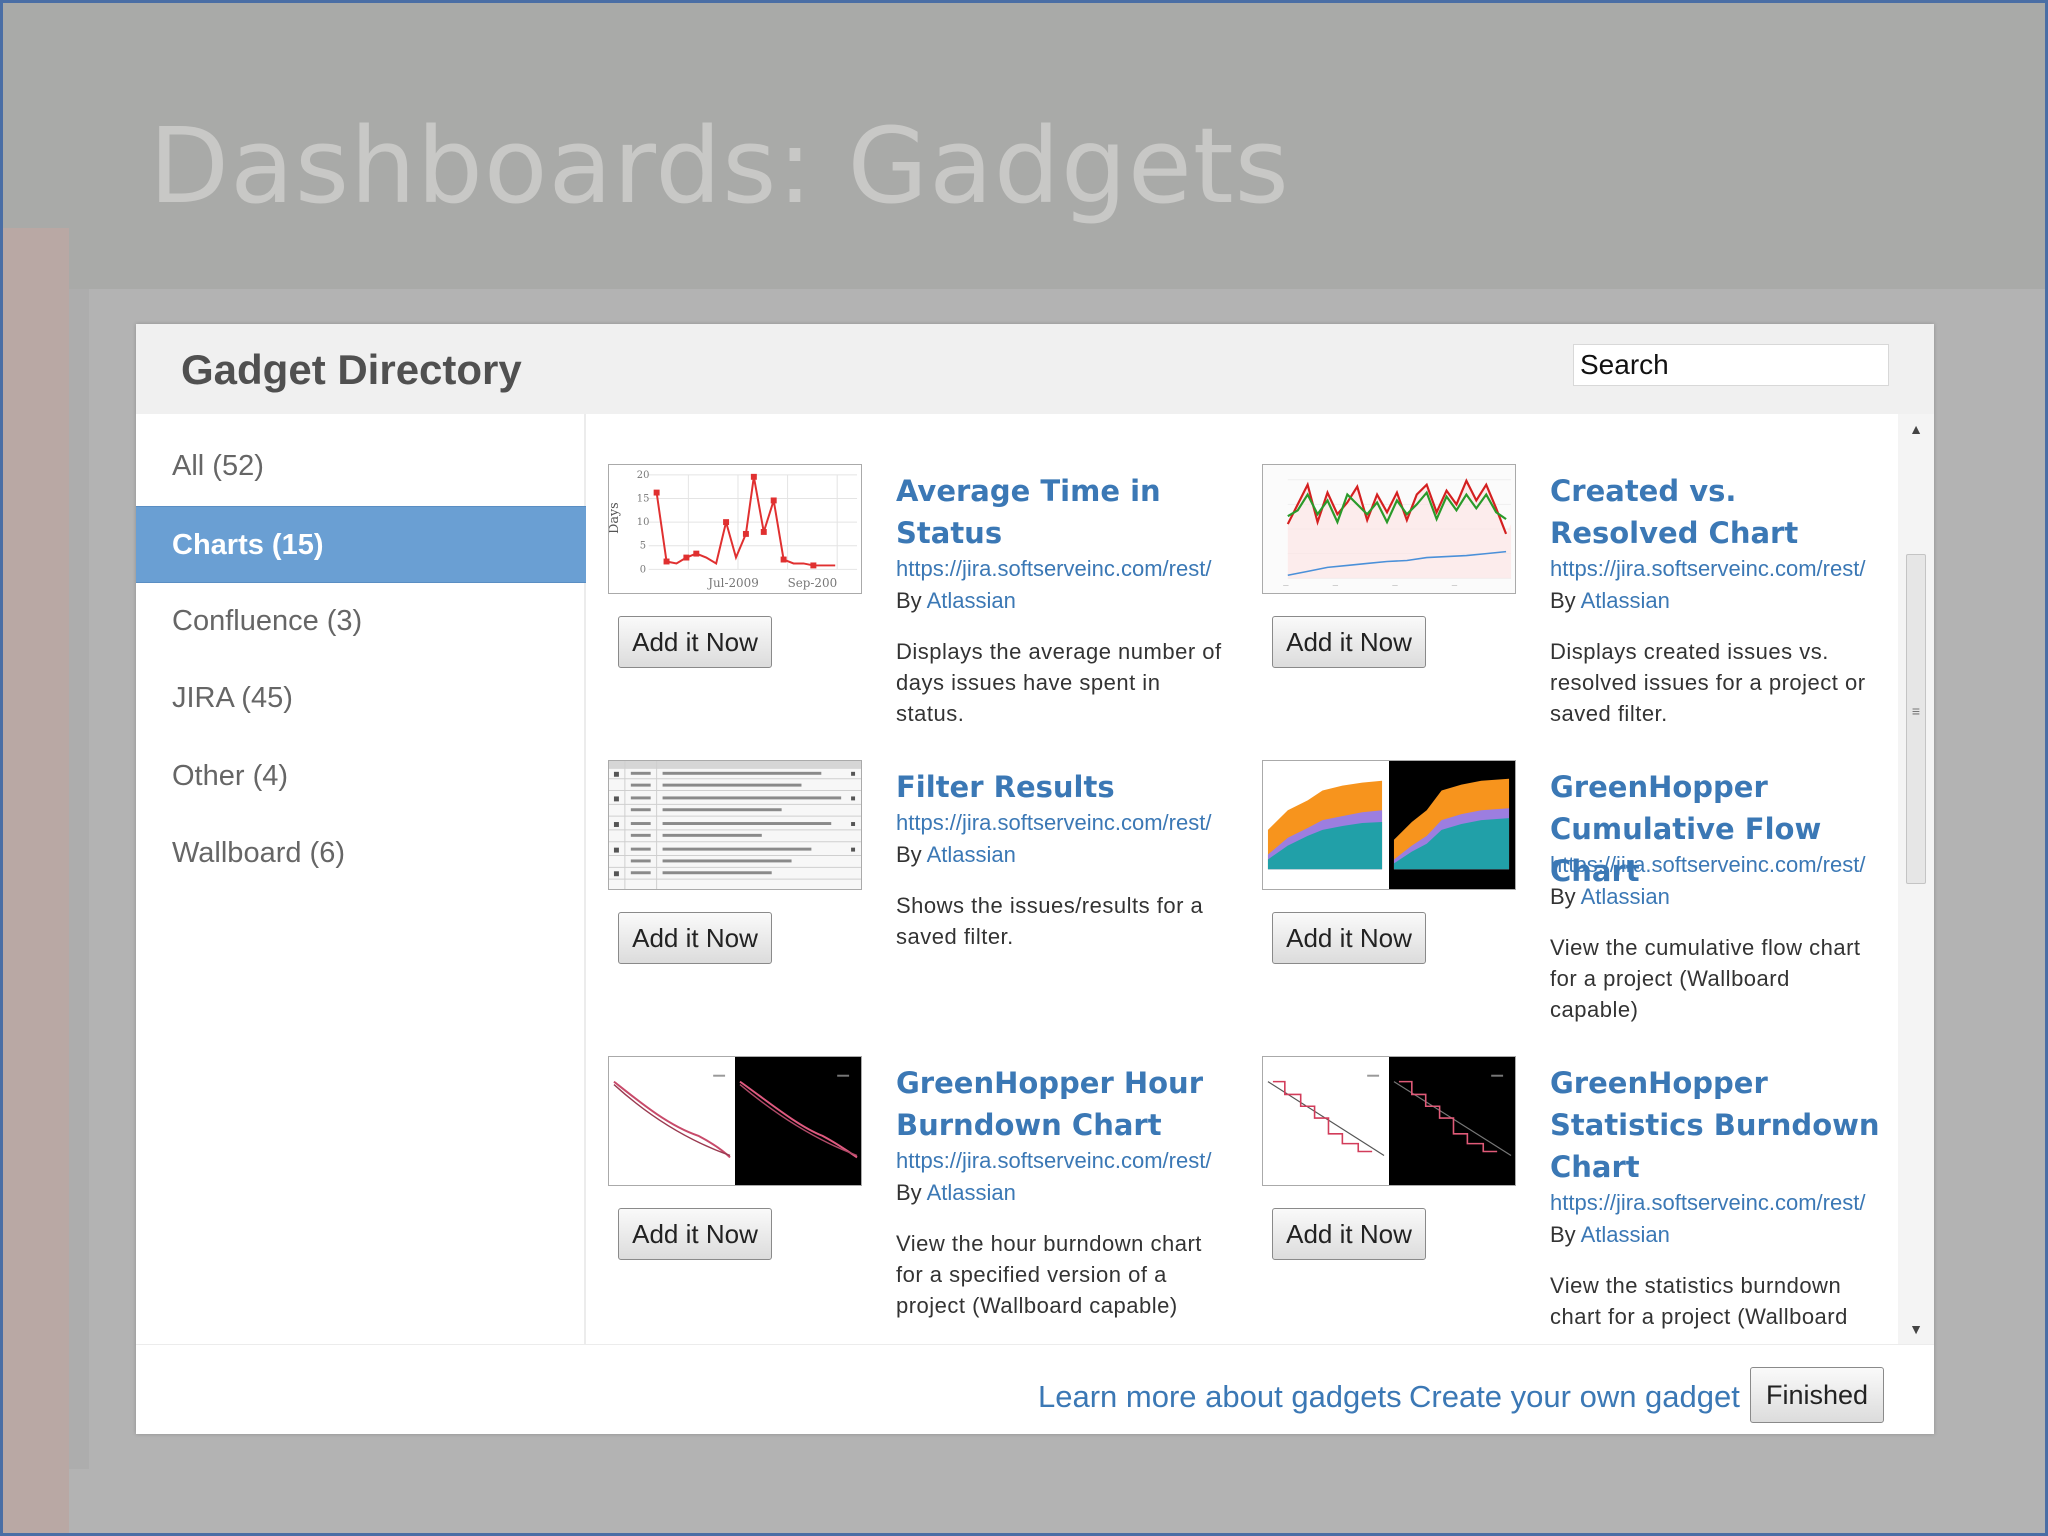  Describe the element at coordinates (643, 498) in the screenshot. I see `thumb-ytick: 15` at that location.